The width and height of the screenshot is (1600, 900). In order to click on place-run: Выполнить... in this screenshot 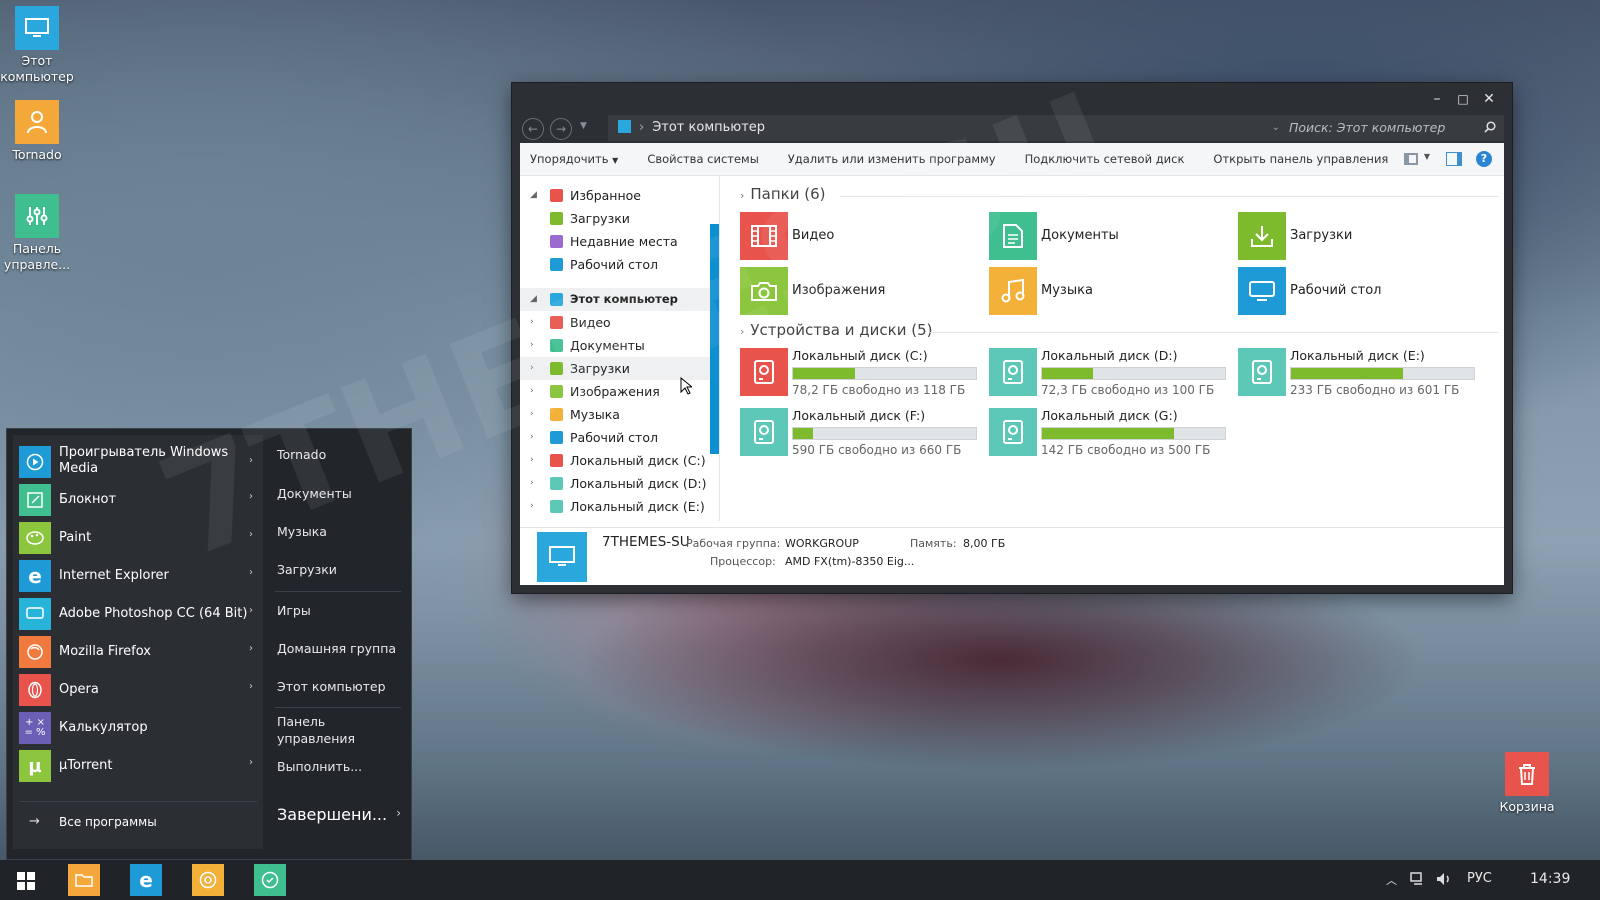, I will do `click(319, 766)`.